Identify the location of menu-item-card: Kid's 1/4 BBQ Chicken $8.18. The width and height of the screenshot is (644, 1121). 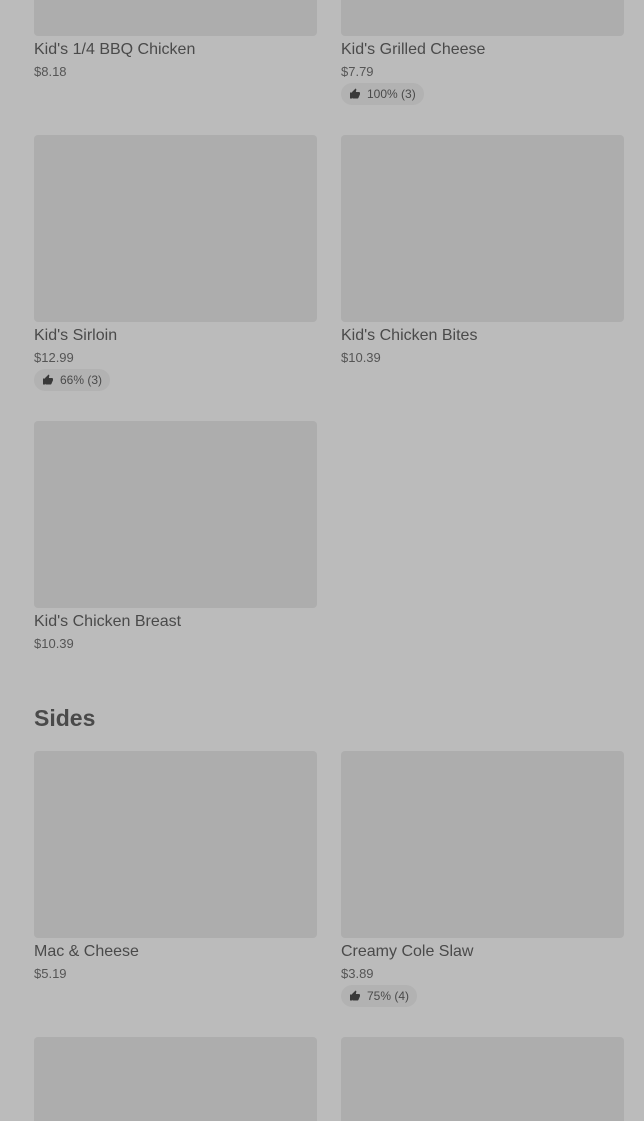
(175, 39).